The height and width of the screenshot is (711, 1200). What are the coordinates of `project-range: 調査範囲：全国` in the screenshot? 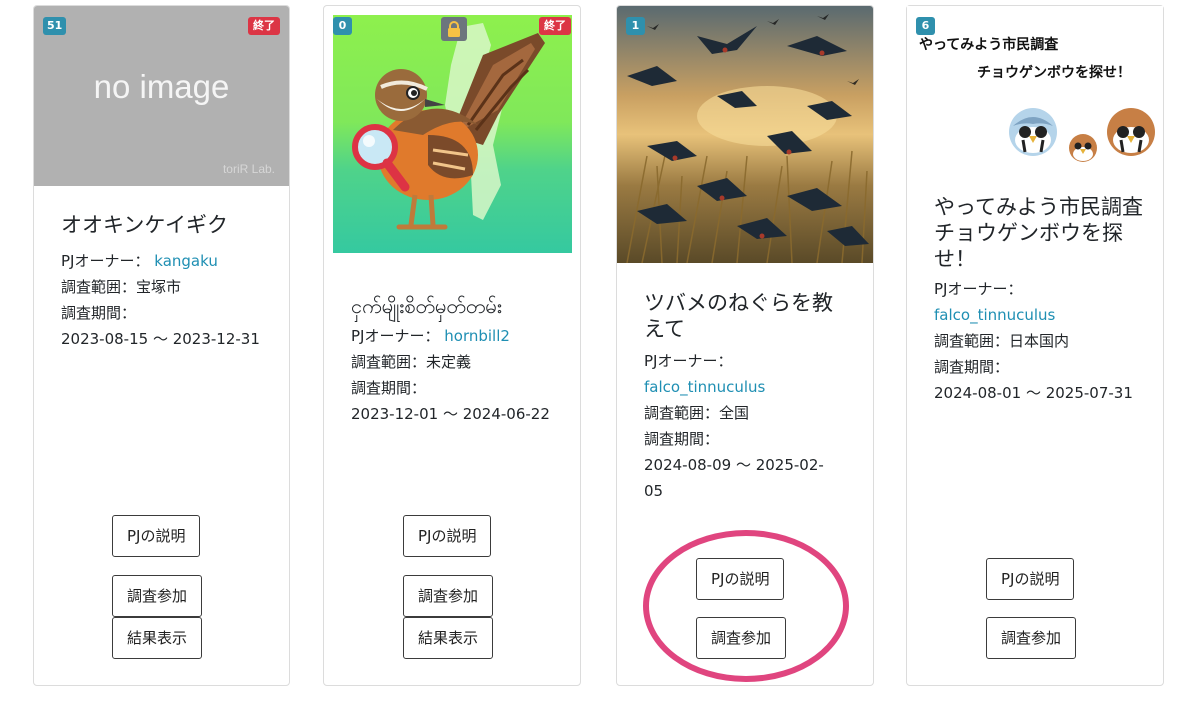 It's located at (751, 413).